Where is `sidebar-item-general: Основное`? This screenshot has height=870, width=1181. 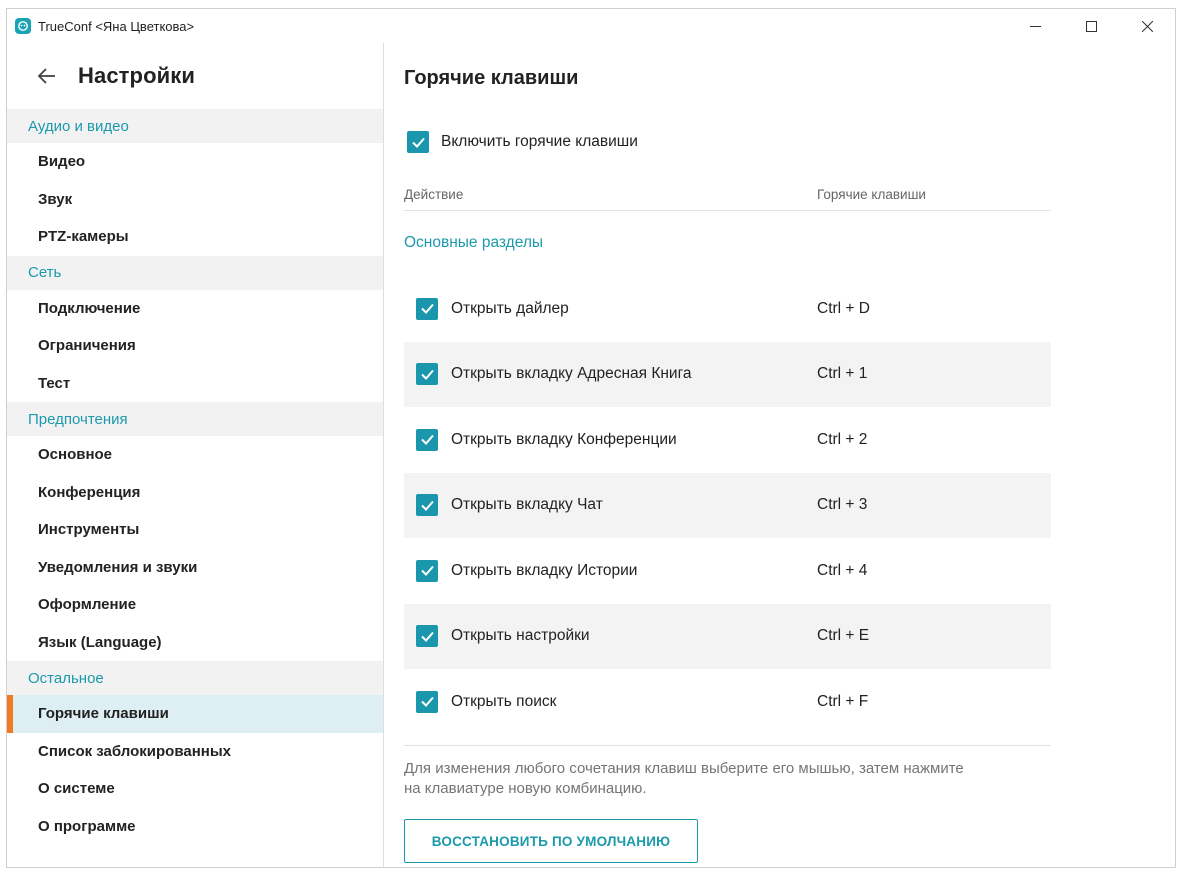
sidebar-item-general: Основное is located at coordinates (195, 455).